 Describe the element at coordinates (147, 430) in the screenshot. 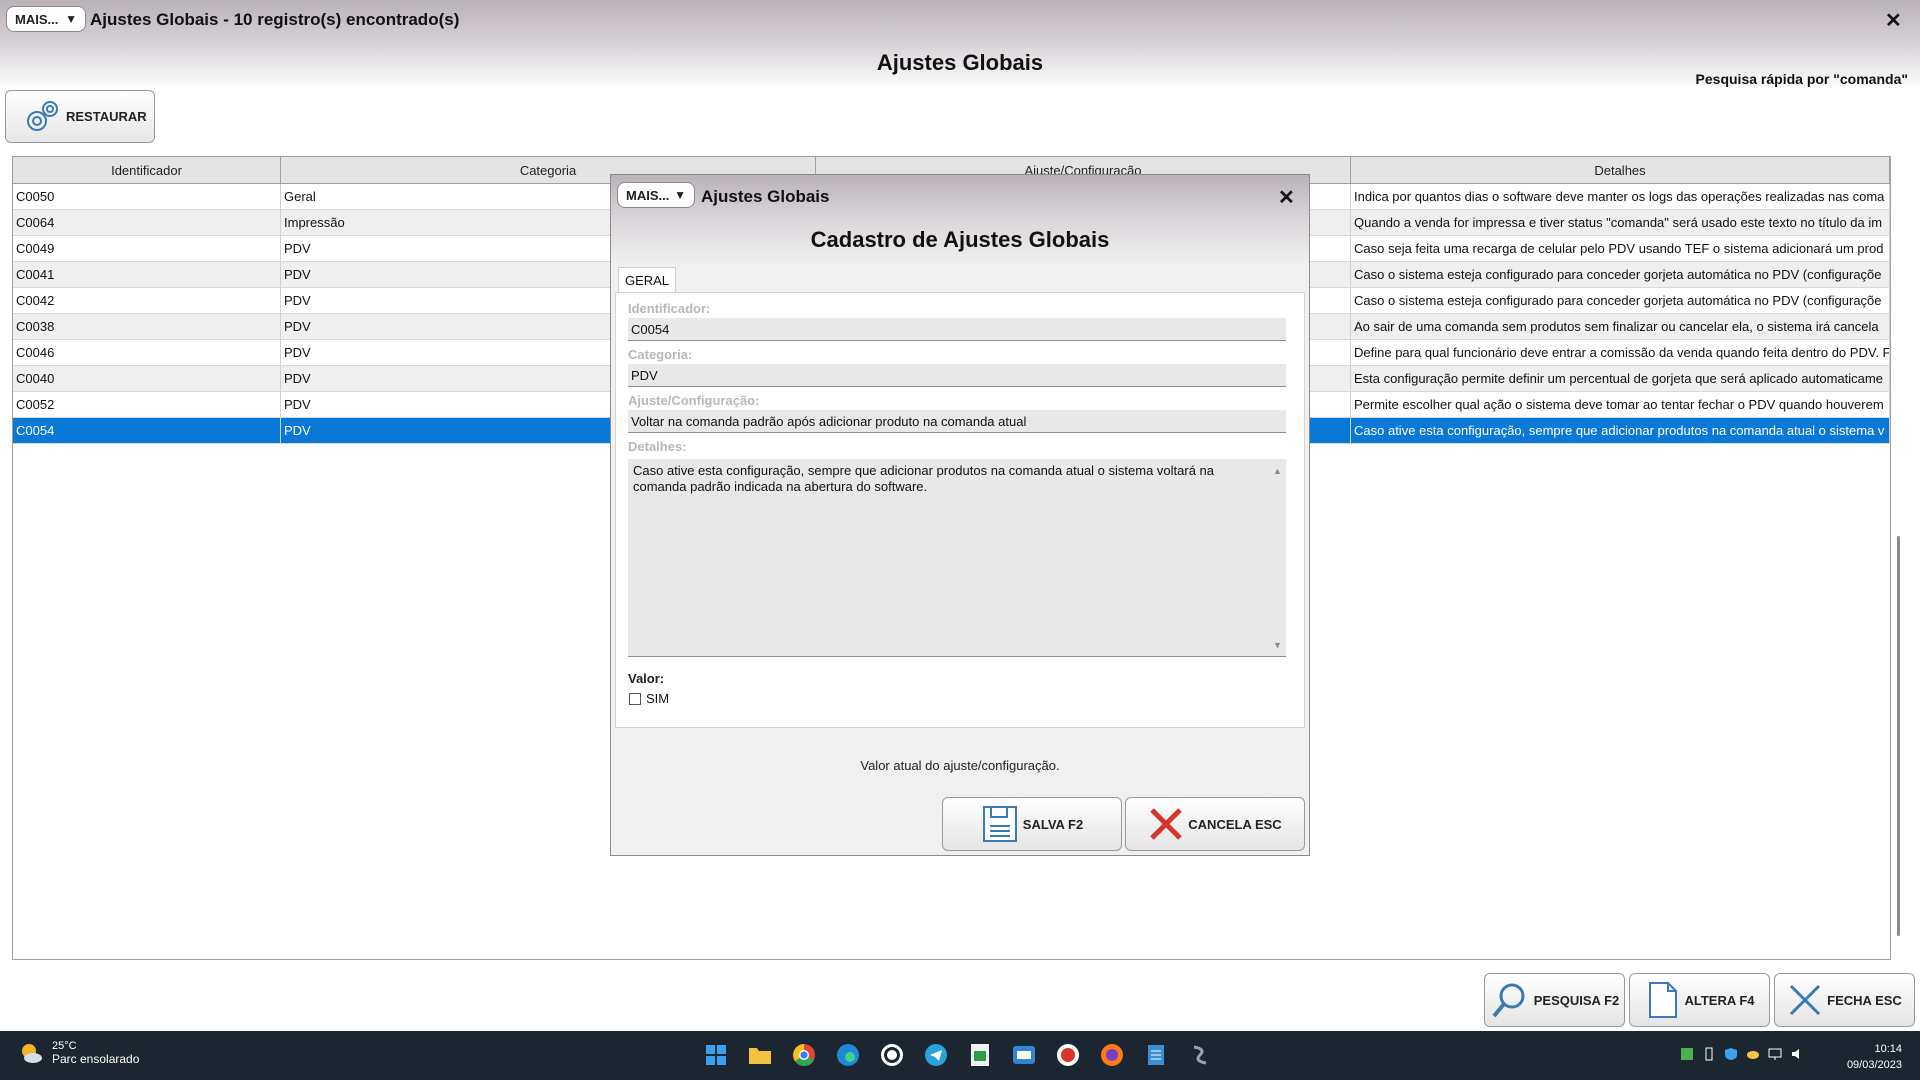

I see `cell-identifier: C0054` at that location.